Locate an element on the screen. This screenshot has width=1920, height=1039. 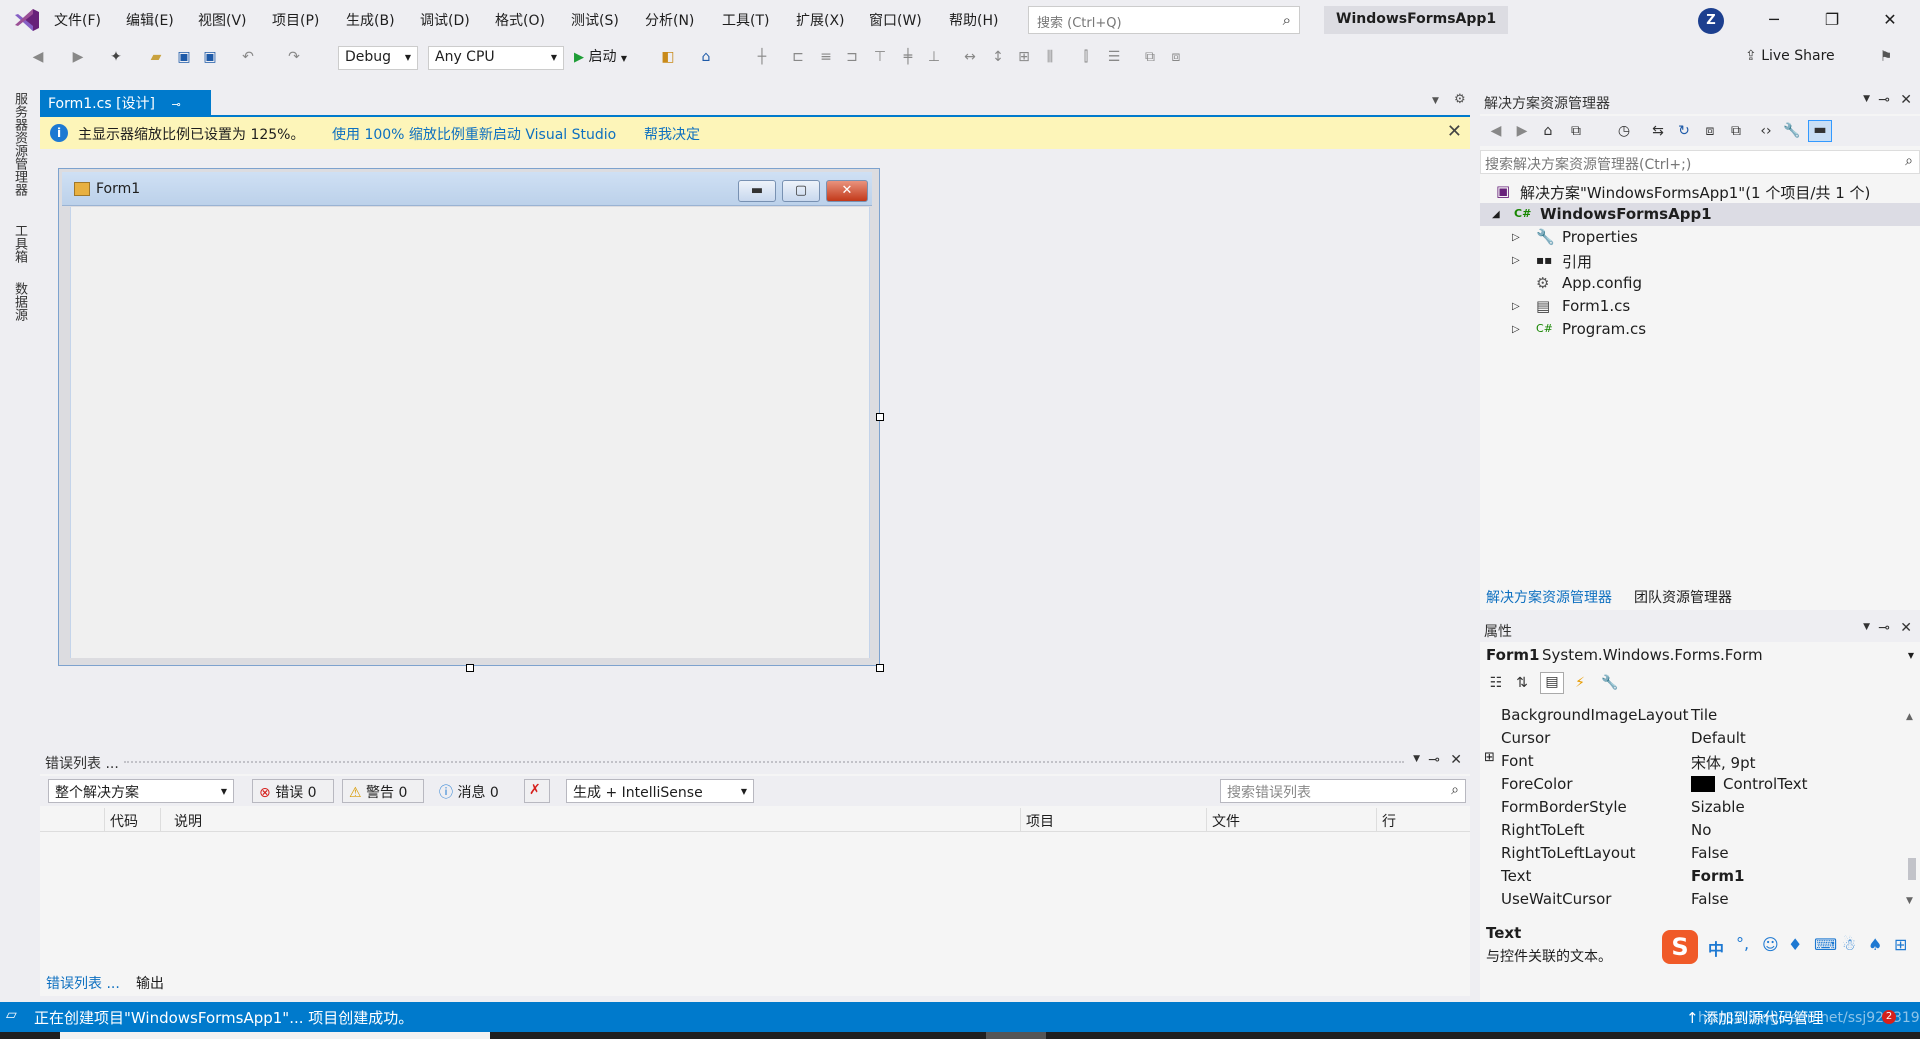
tree-item-references: ▷ ▪▪ 引用 is located at coordinates (1700, 260).